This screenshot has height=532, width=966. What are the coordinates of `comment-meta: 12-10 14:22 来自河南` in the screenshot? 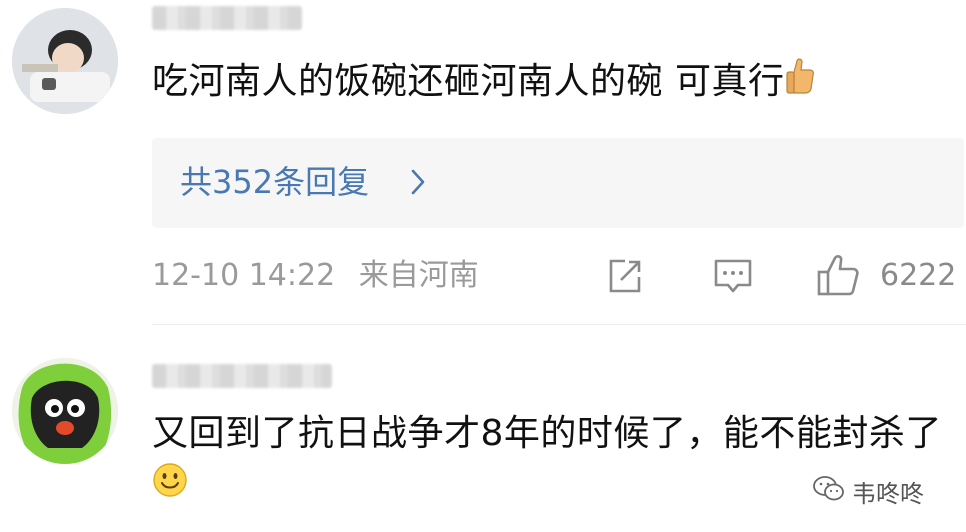 It's located at (315, 276).